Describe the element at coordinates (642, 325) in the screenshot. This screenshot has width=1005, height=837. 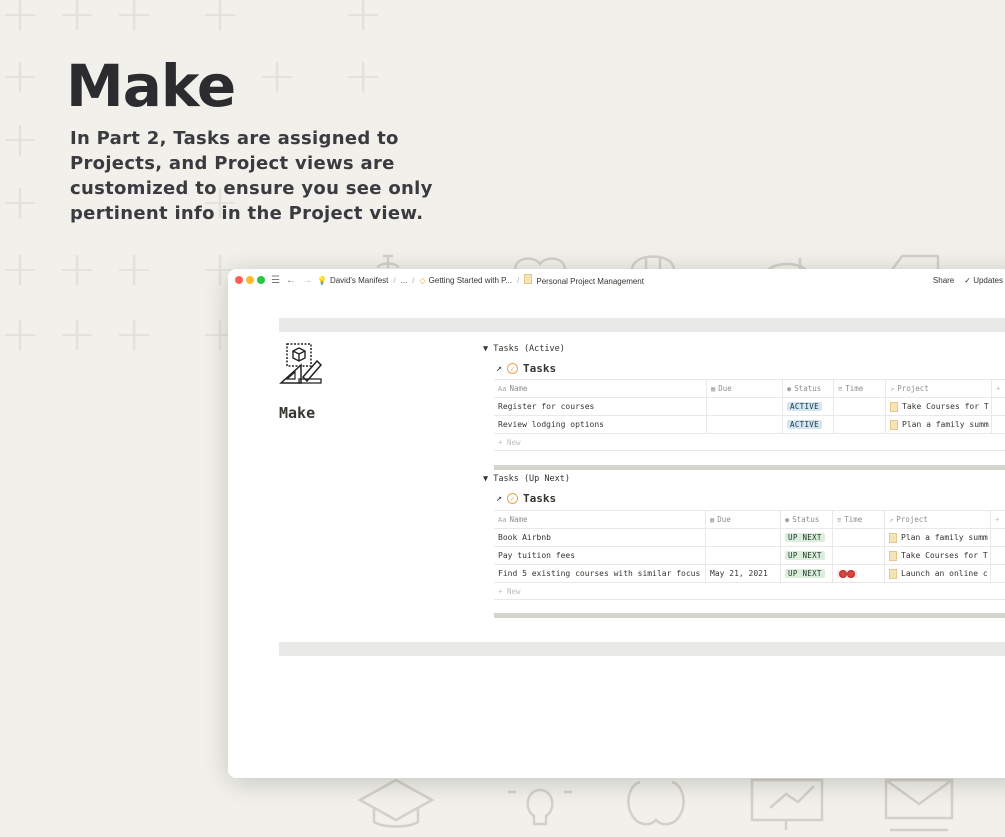
I see `cover-band-top` at that location.